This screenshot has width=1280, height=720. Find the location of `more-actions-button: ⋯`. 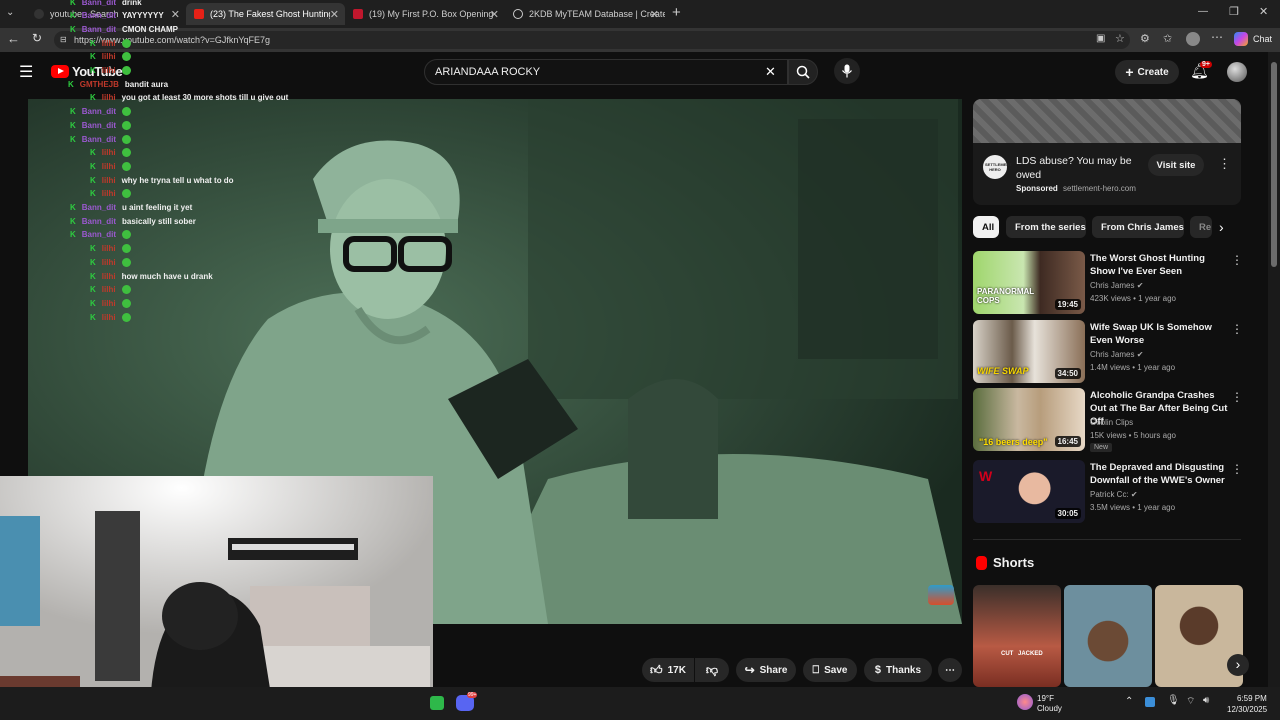

more-actions-button: ⋯ is located at coordinates (950, 670).